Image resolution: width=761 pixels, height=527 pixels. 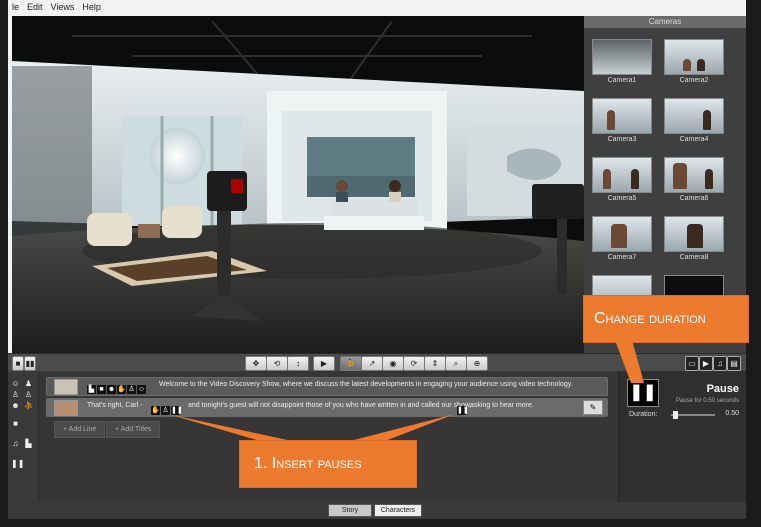 What do you see at coordinates (15, 405) in the screenshot?
I see `emote-icon: ☻` at bounding box center [15, 405].